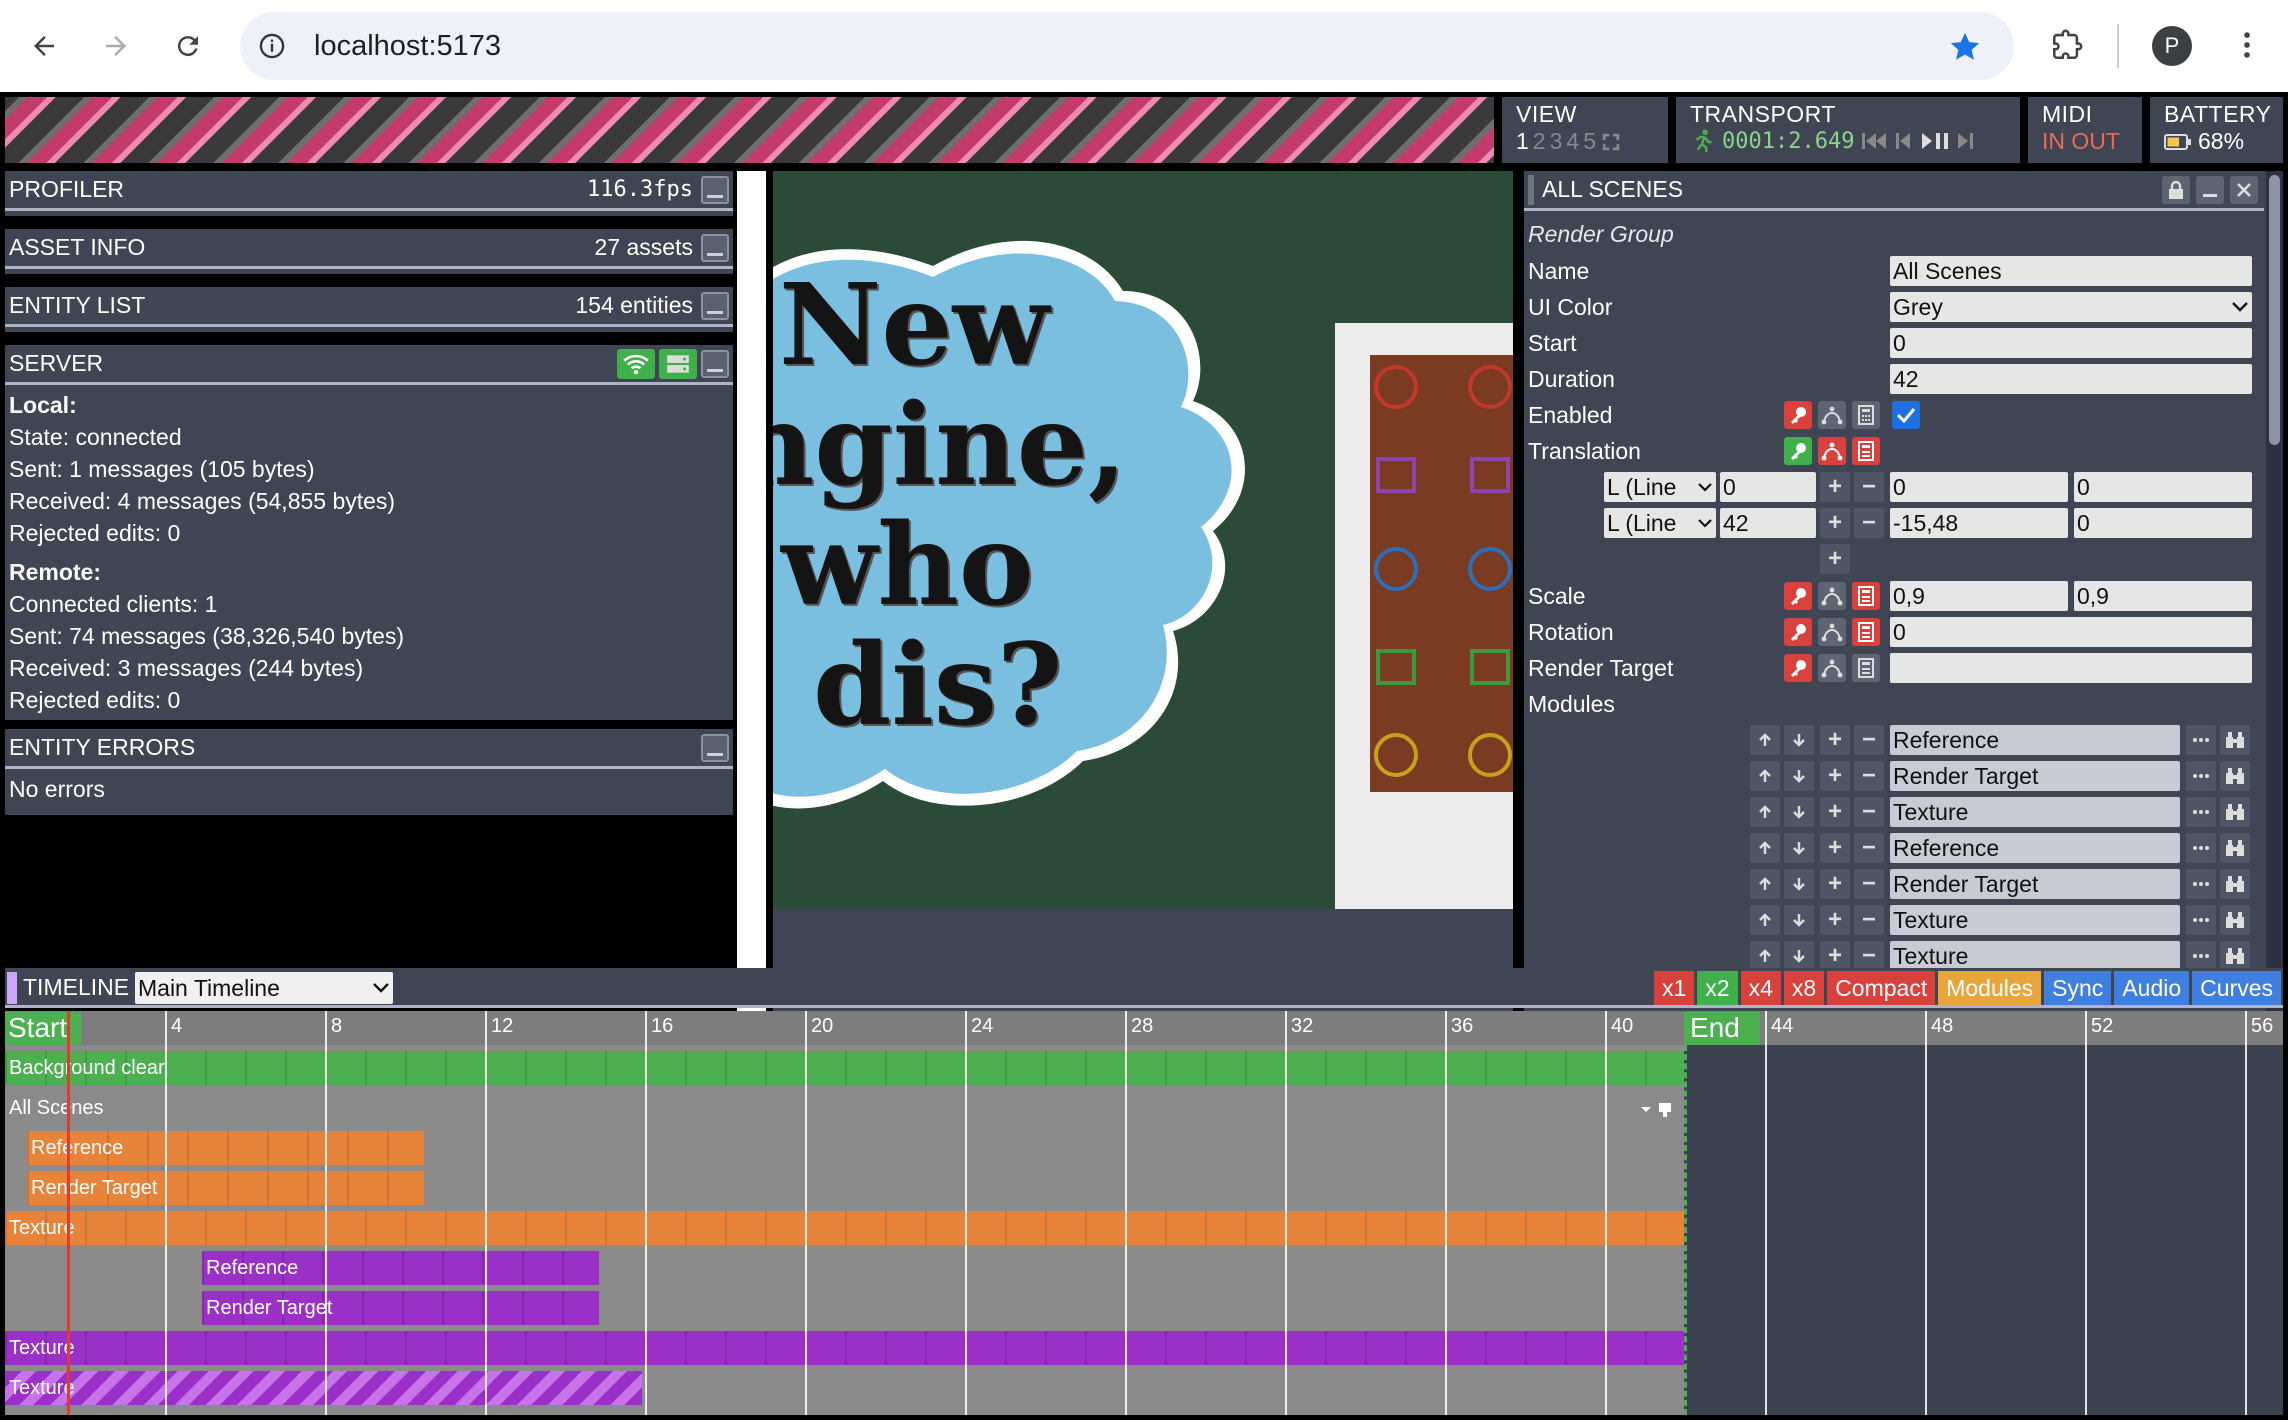 The height and width of the screenshot is (1420, 2288). I want to click on key1-x-input: 0, so click(1979, 487).